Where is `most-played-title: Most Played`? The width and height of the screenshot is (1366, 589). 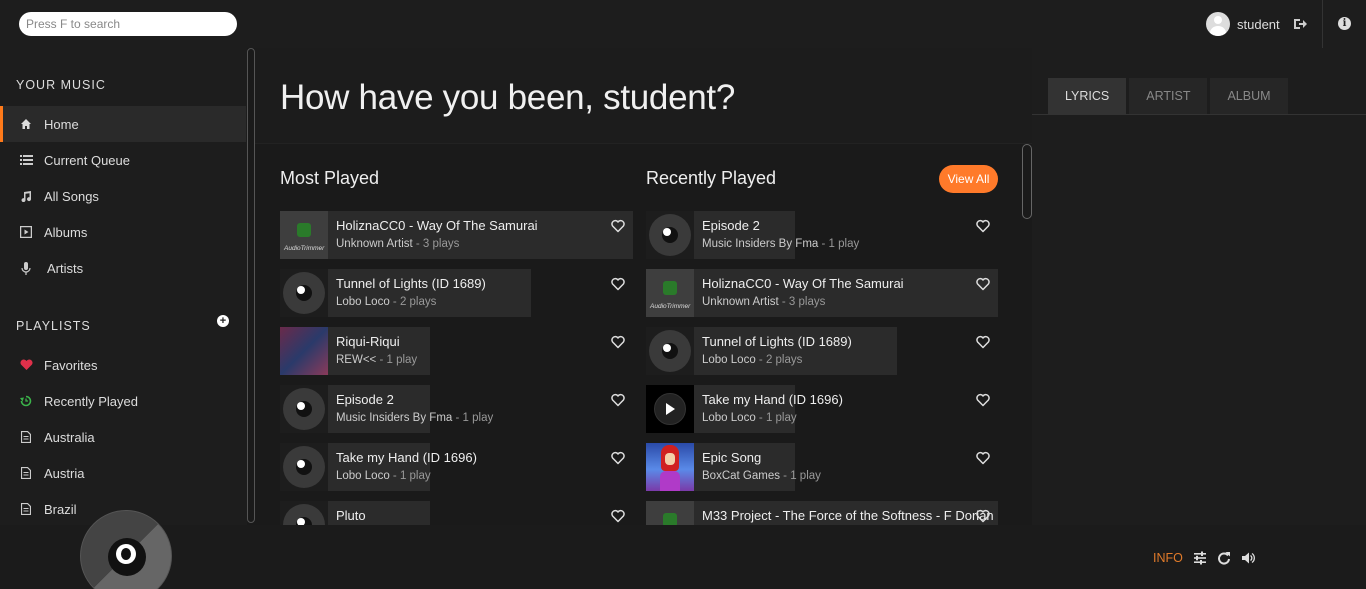
most-played-title: Most Played is located at coordinates (330, 178).